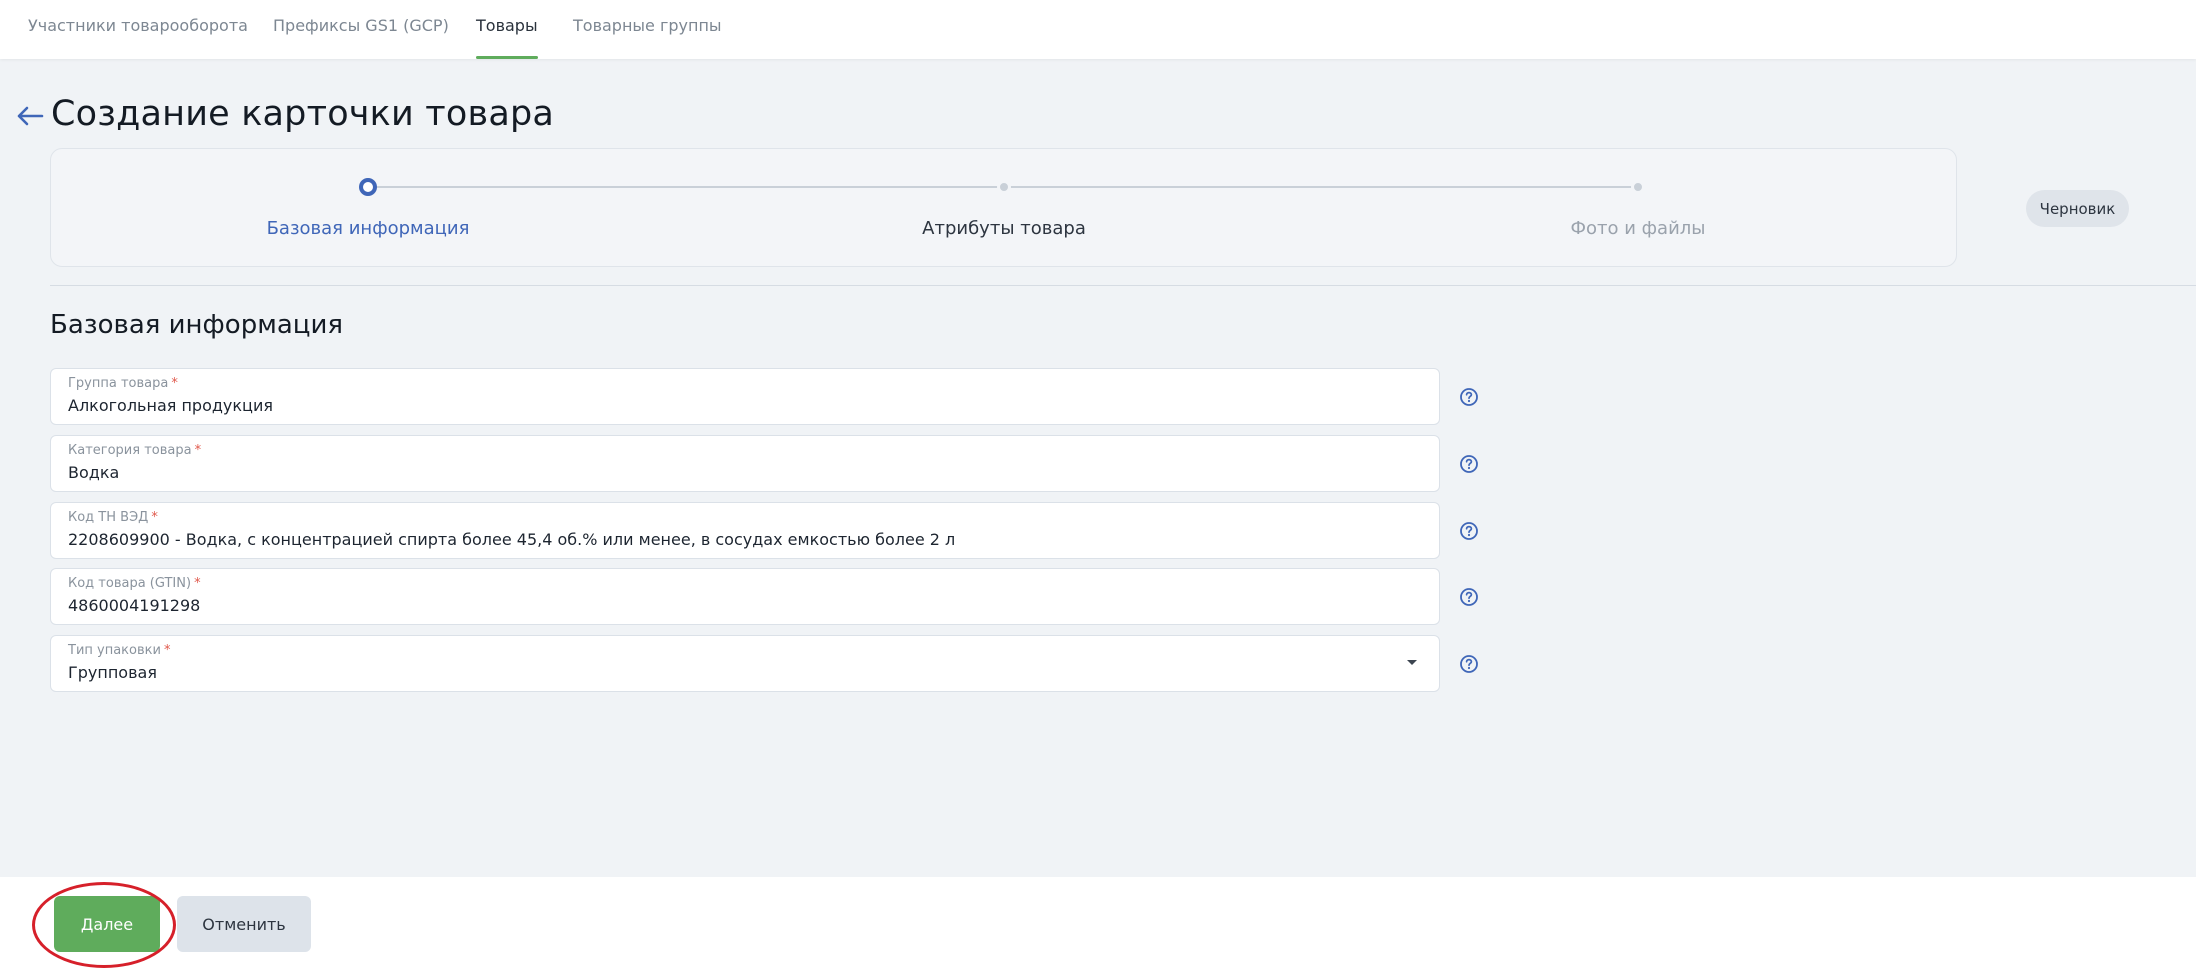 This screenshot has height=971, width=2196. What do you see at coordinates (94, 472) in the screenshot?
I see `field-value: Водка` at bounding box center [94, 472].